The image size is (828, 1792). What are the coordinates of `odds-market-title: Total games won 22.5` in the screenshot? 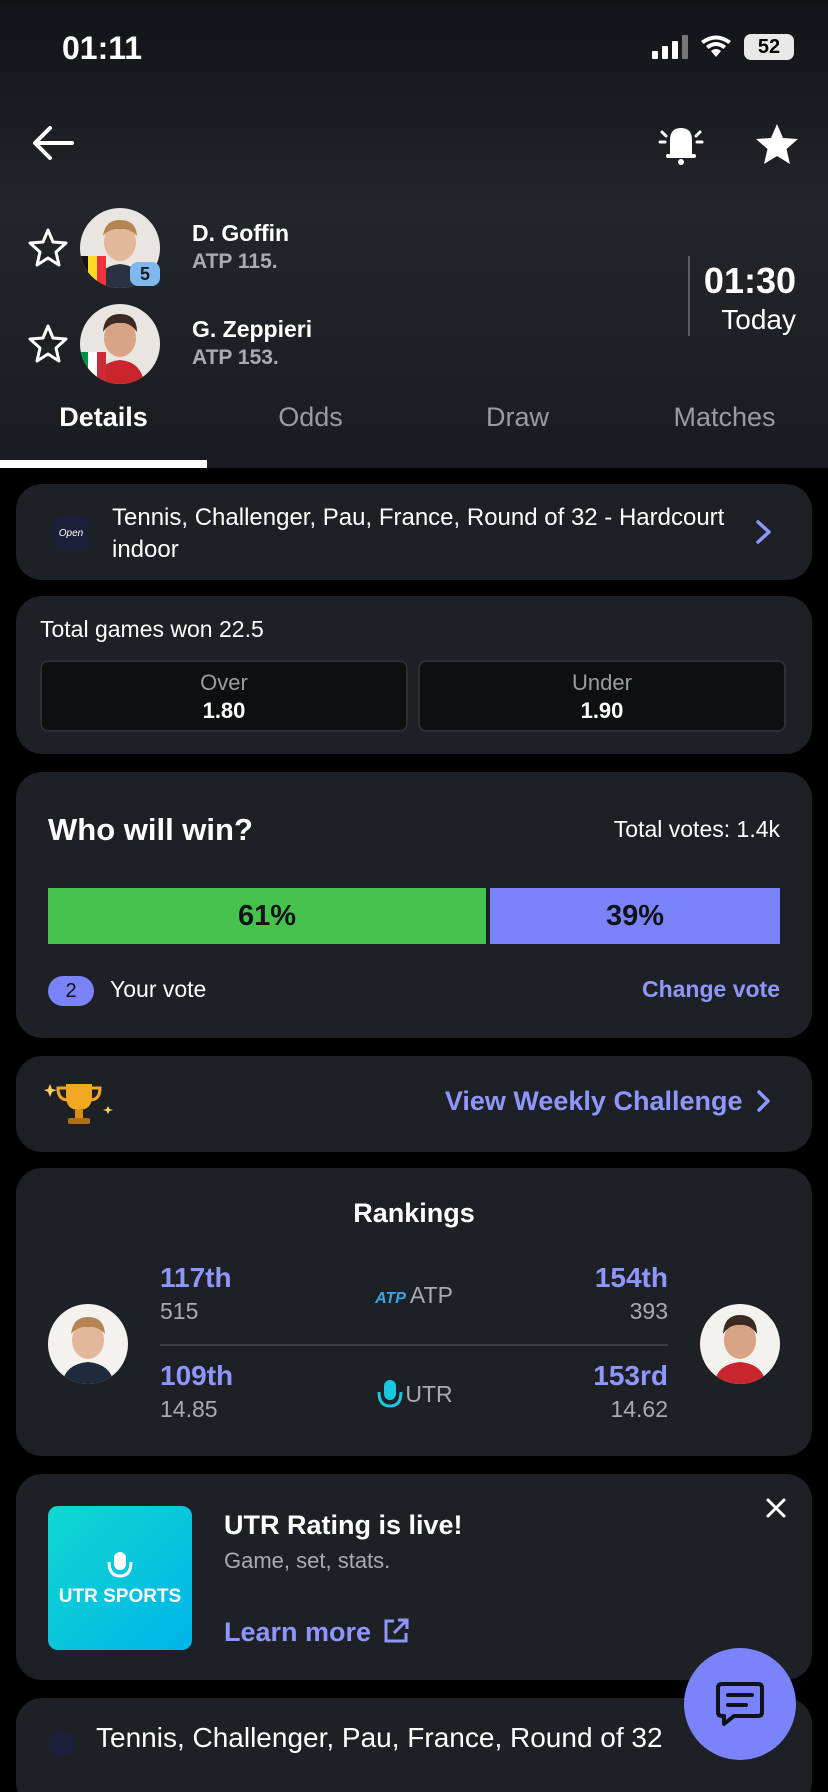 It's located at (152, 629).